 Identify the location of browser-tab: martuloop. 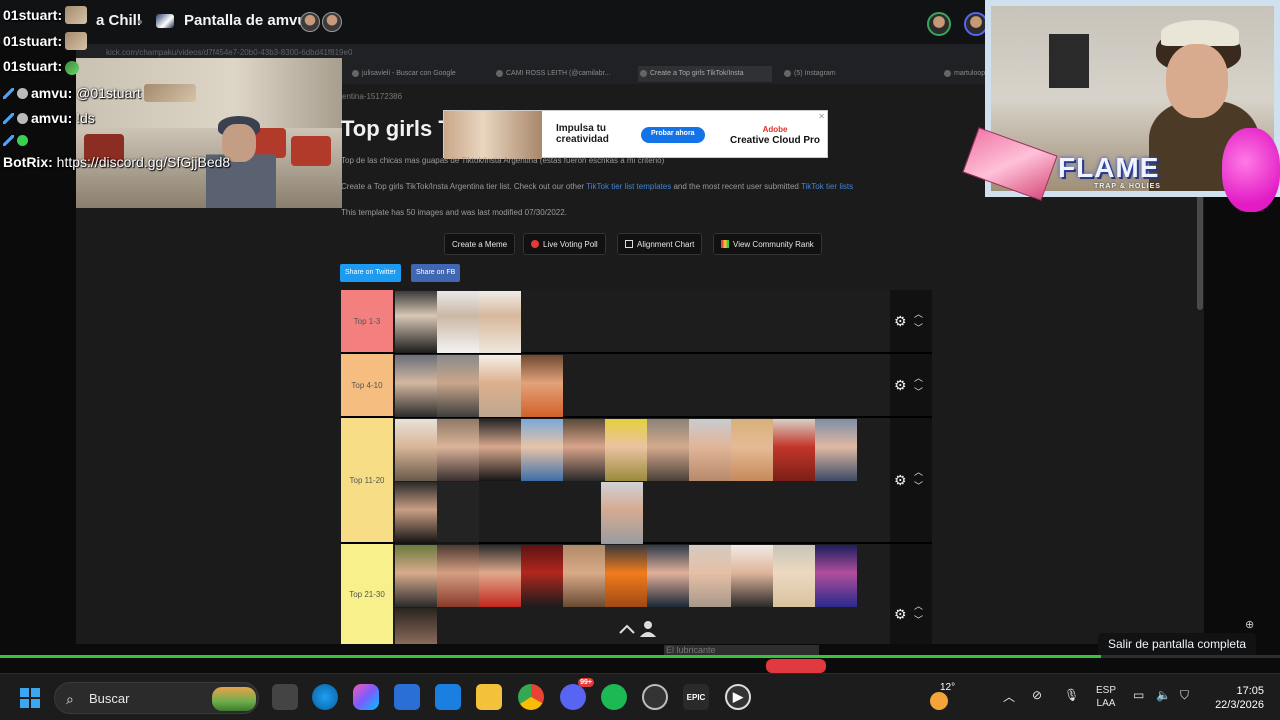
(963, 74).